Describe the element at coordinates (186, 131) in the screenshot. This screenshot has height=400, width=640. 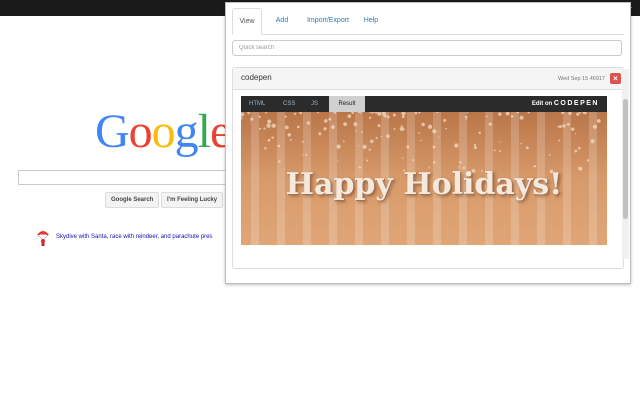
I see `logo-letter: g` at that location.